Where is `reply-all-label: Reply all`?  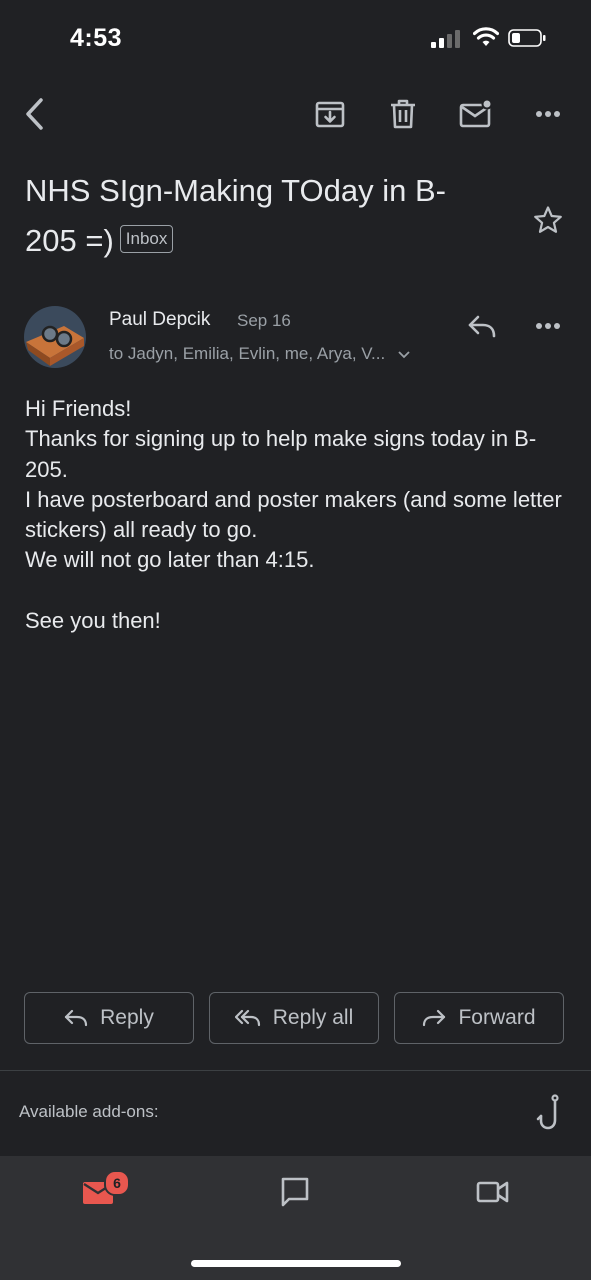 reply-all-label: Reply all is located at coordinates (313, 1017).